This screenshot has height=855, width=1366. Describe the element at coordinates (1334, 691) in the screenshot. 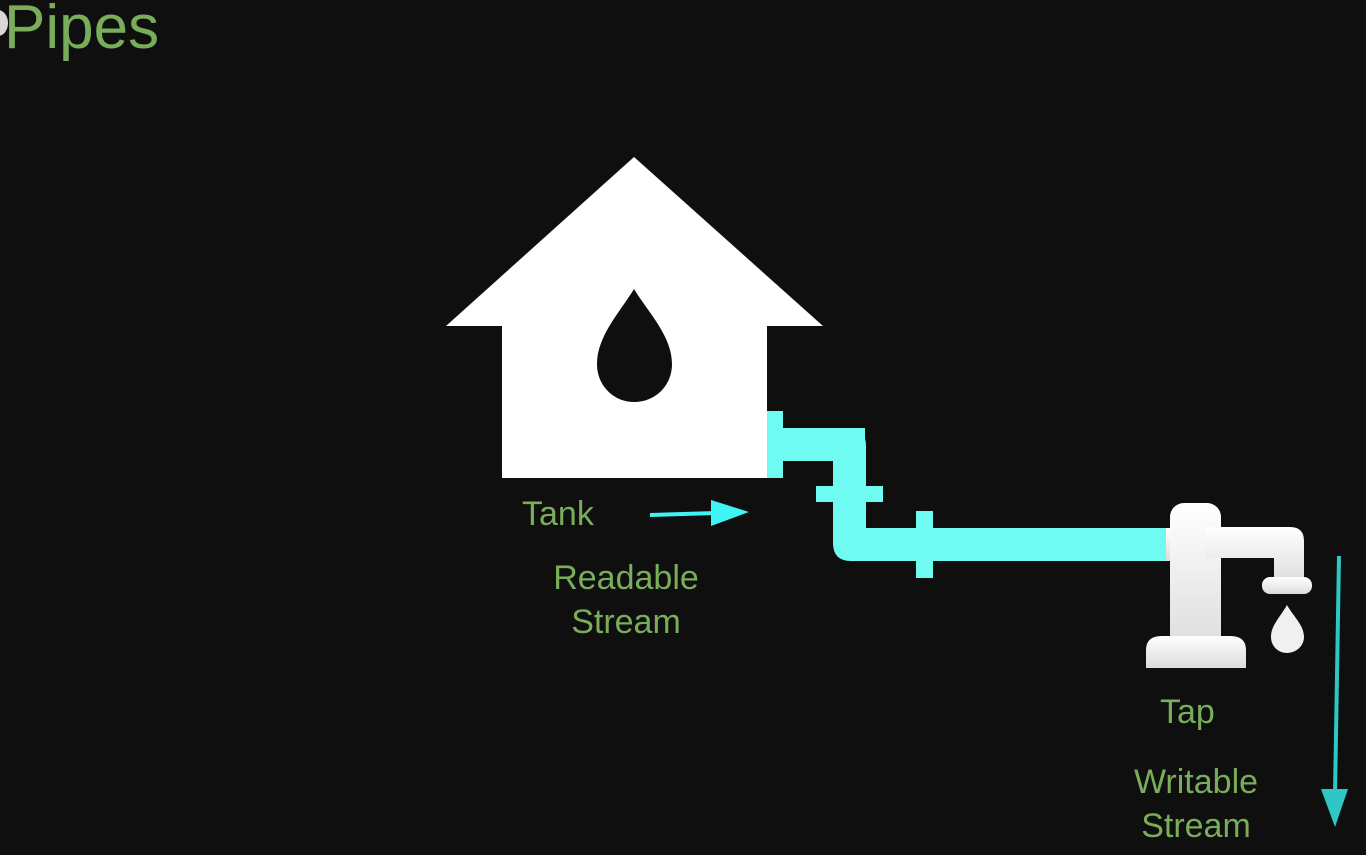

I see `writable-arrow-icon` at that location.